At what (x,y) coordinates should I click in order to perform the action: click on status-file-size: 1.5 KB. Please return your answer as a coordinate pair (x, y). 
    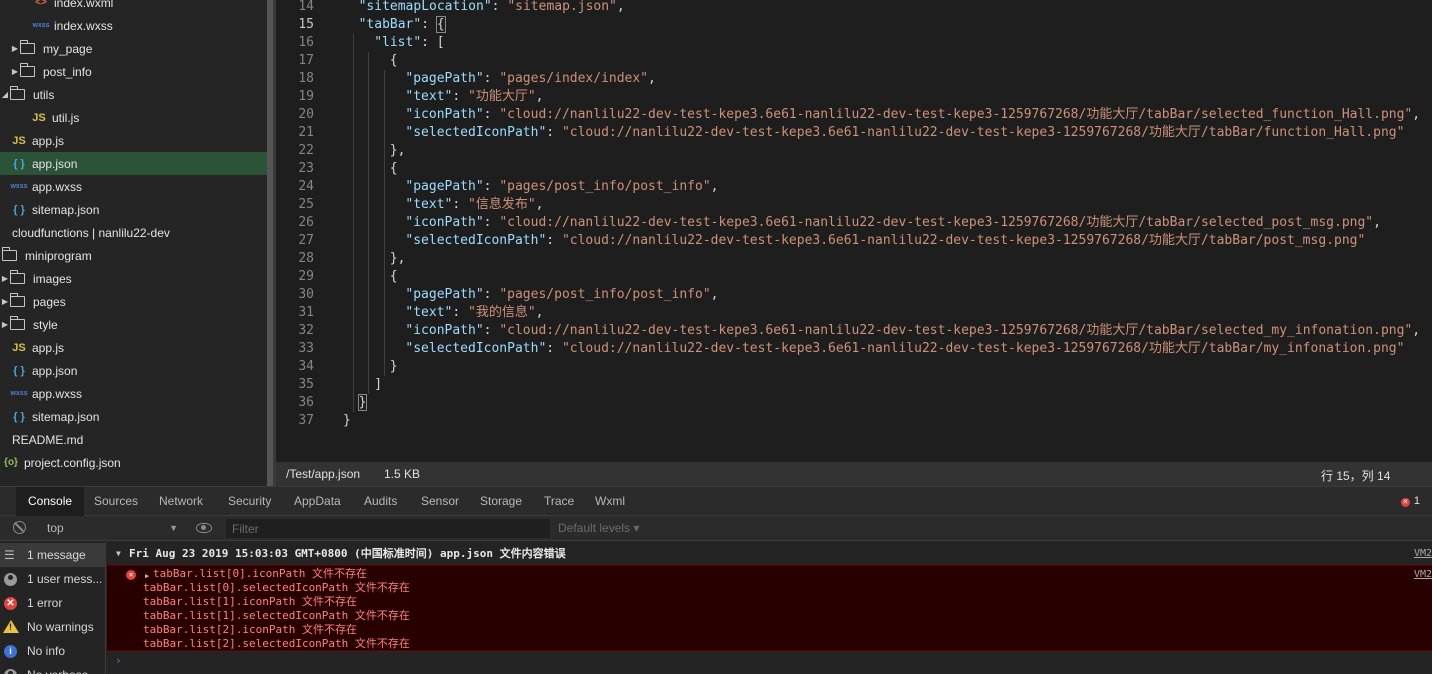
    Looking at the image, I should click on (402, 474).